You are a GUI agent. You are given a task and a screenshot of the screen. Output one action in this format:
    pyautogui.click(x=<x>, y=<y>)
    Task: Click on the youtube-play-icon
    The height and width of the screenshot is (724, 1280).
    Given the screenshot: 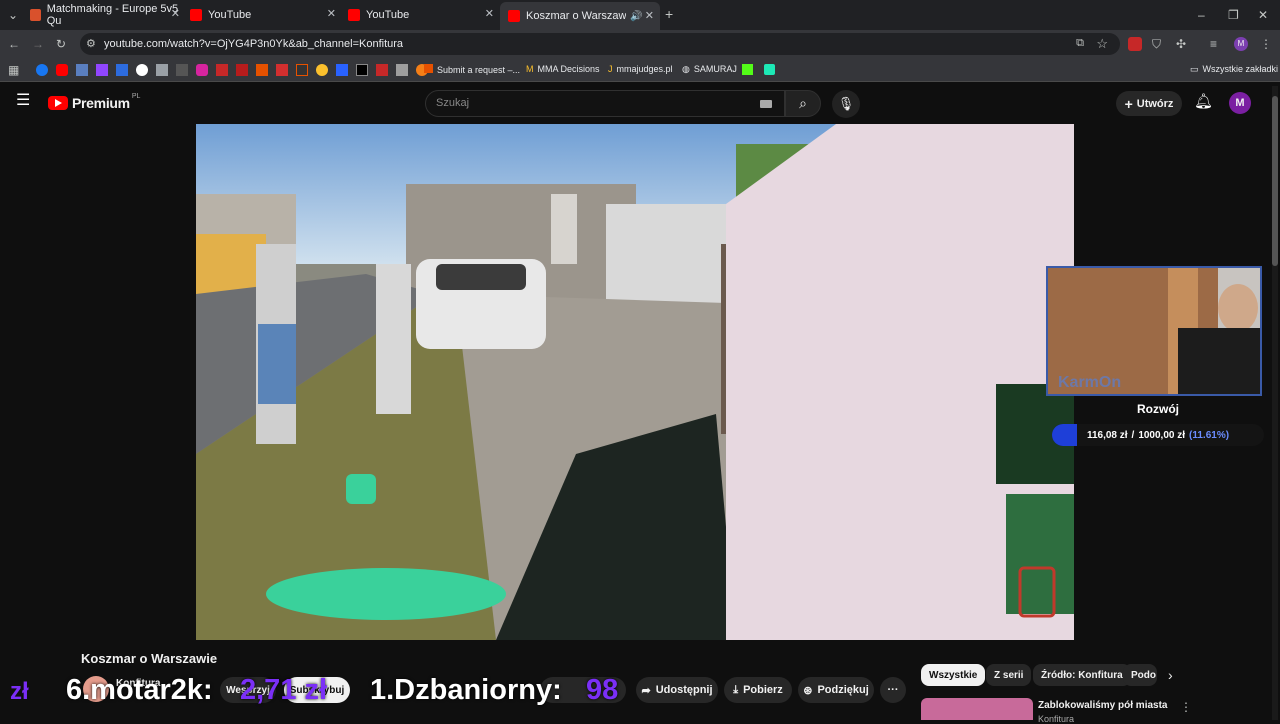 What is the action you would take?
    pyautogui.click(x=58, y=103)
    